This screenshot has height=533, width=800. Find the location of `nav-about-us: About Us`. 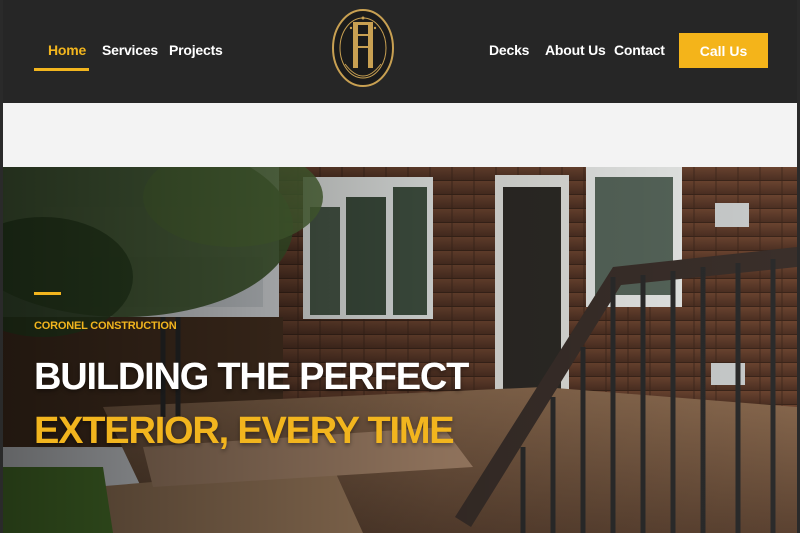

nav-about-us: About Us is located at coordinates (575, 50).